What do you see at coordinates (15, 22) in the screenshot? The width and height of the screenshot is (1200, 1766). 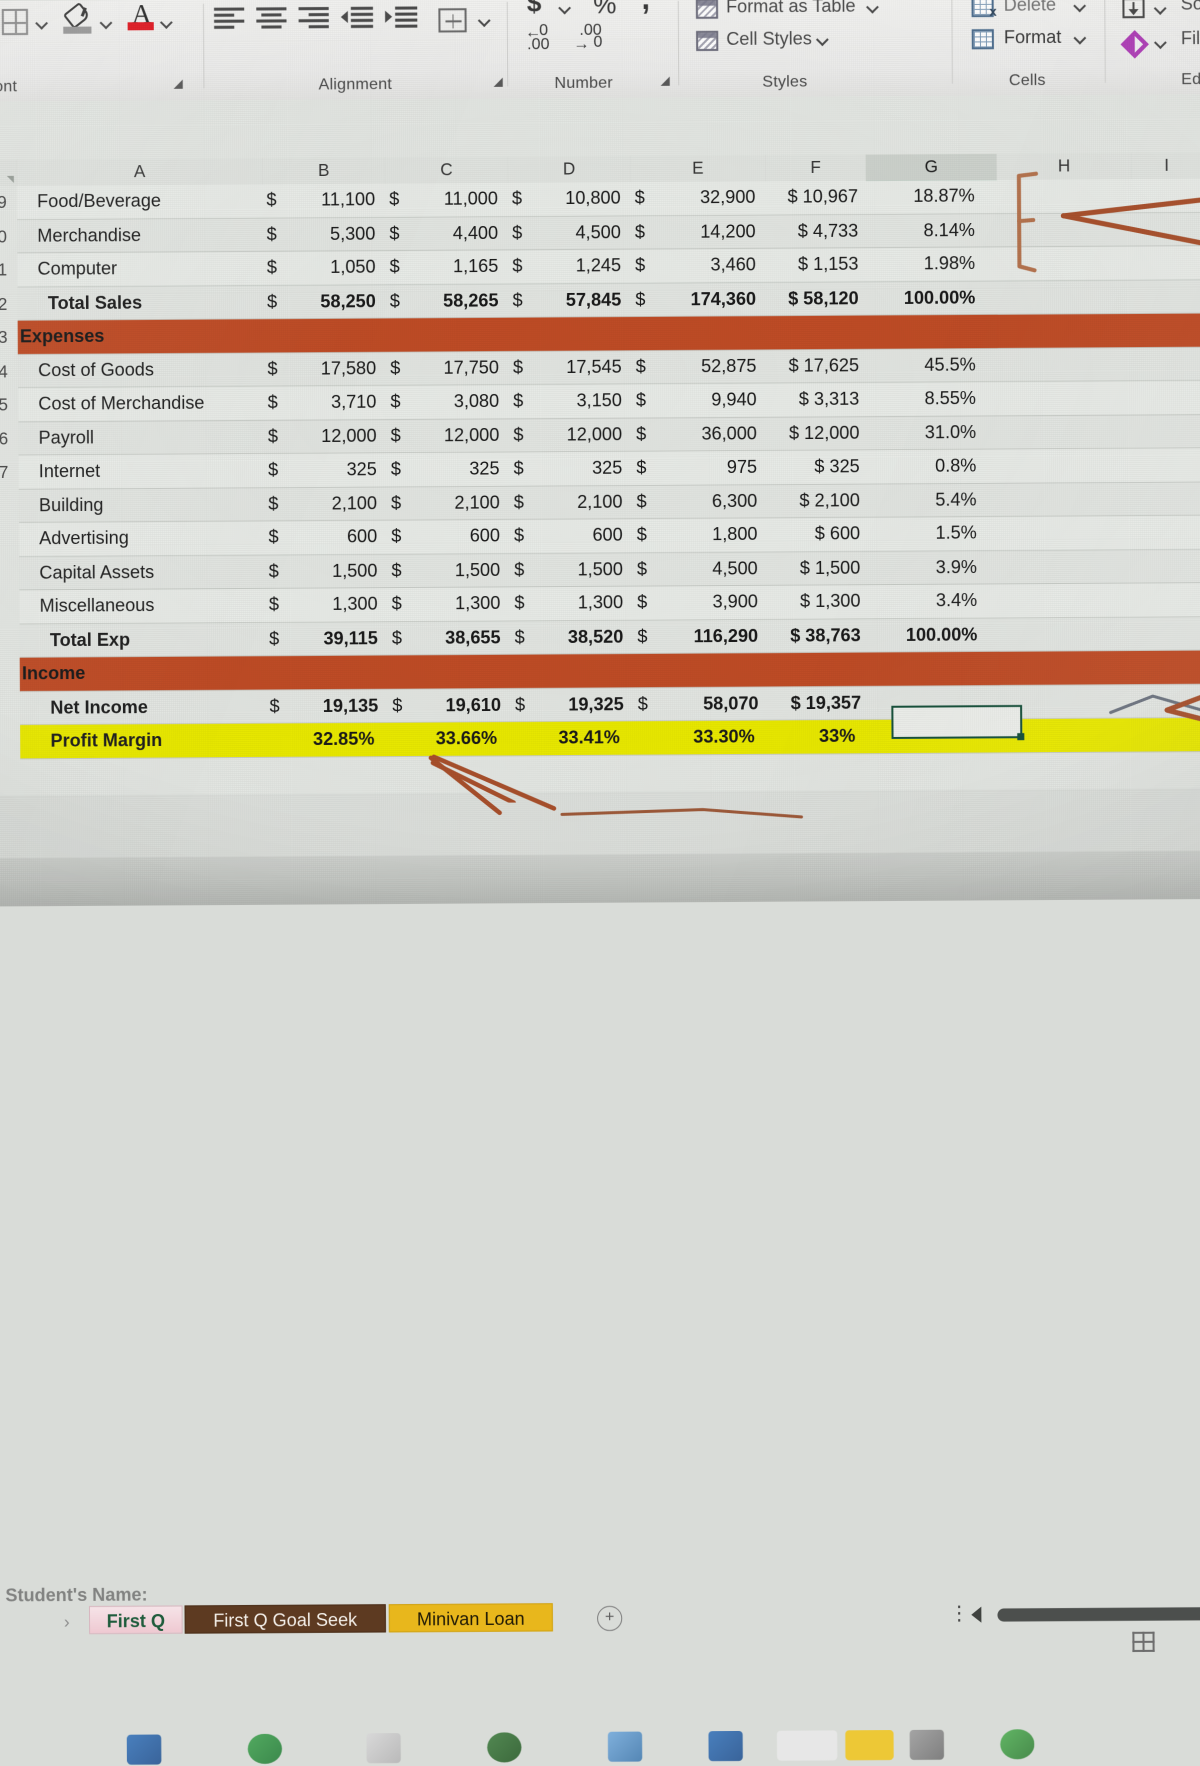 I see `borders-icon` at bounding box center [15, 22].